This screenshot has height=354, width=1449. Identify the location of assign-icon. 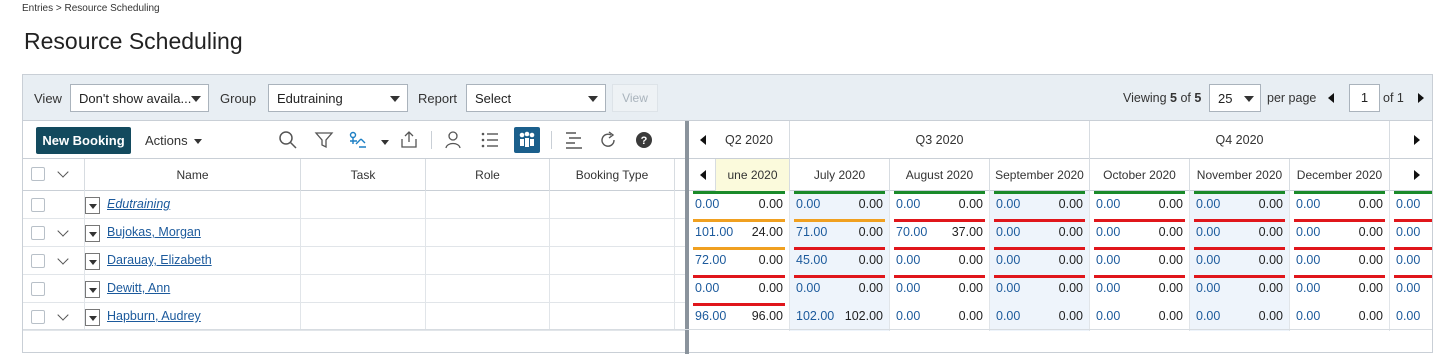
(358, 140).